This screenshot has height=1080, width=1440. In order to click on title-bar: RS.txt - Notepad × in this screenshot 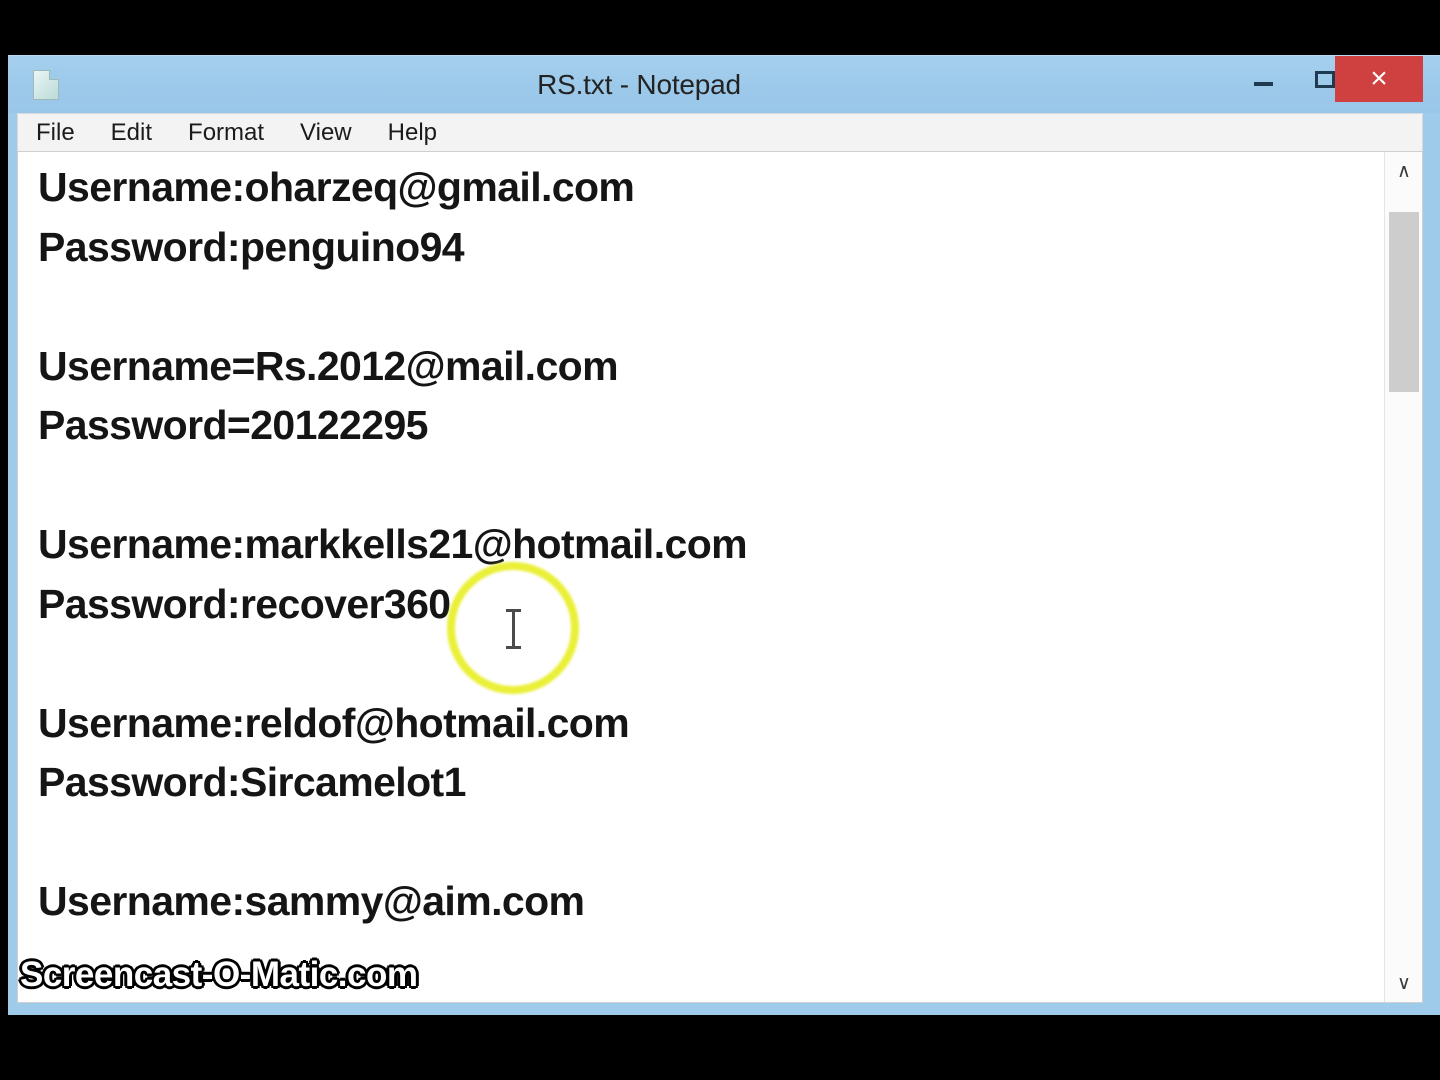, I will do `click(724, 84)`.